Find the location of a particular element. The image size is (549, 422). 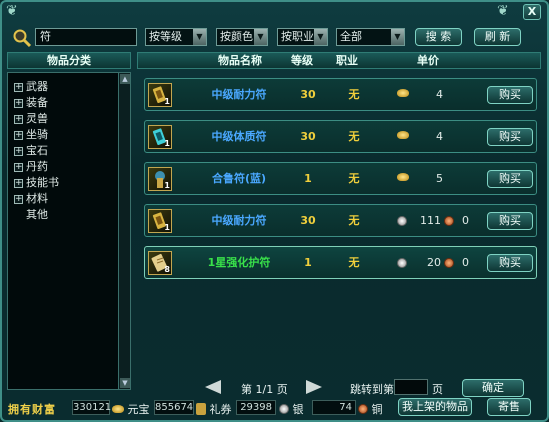

liquan-amount: 855674 is located at coordinates (174, 407).